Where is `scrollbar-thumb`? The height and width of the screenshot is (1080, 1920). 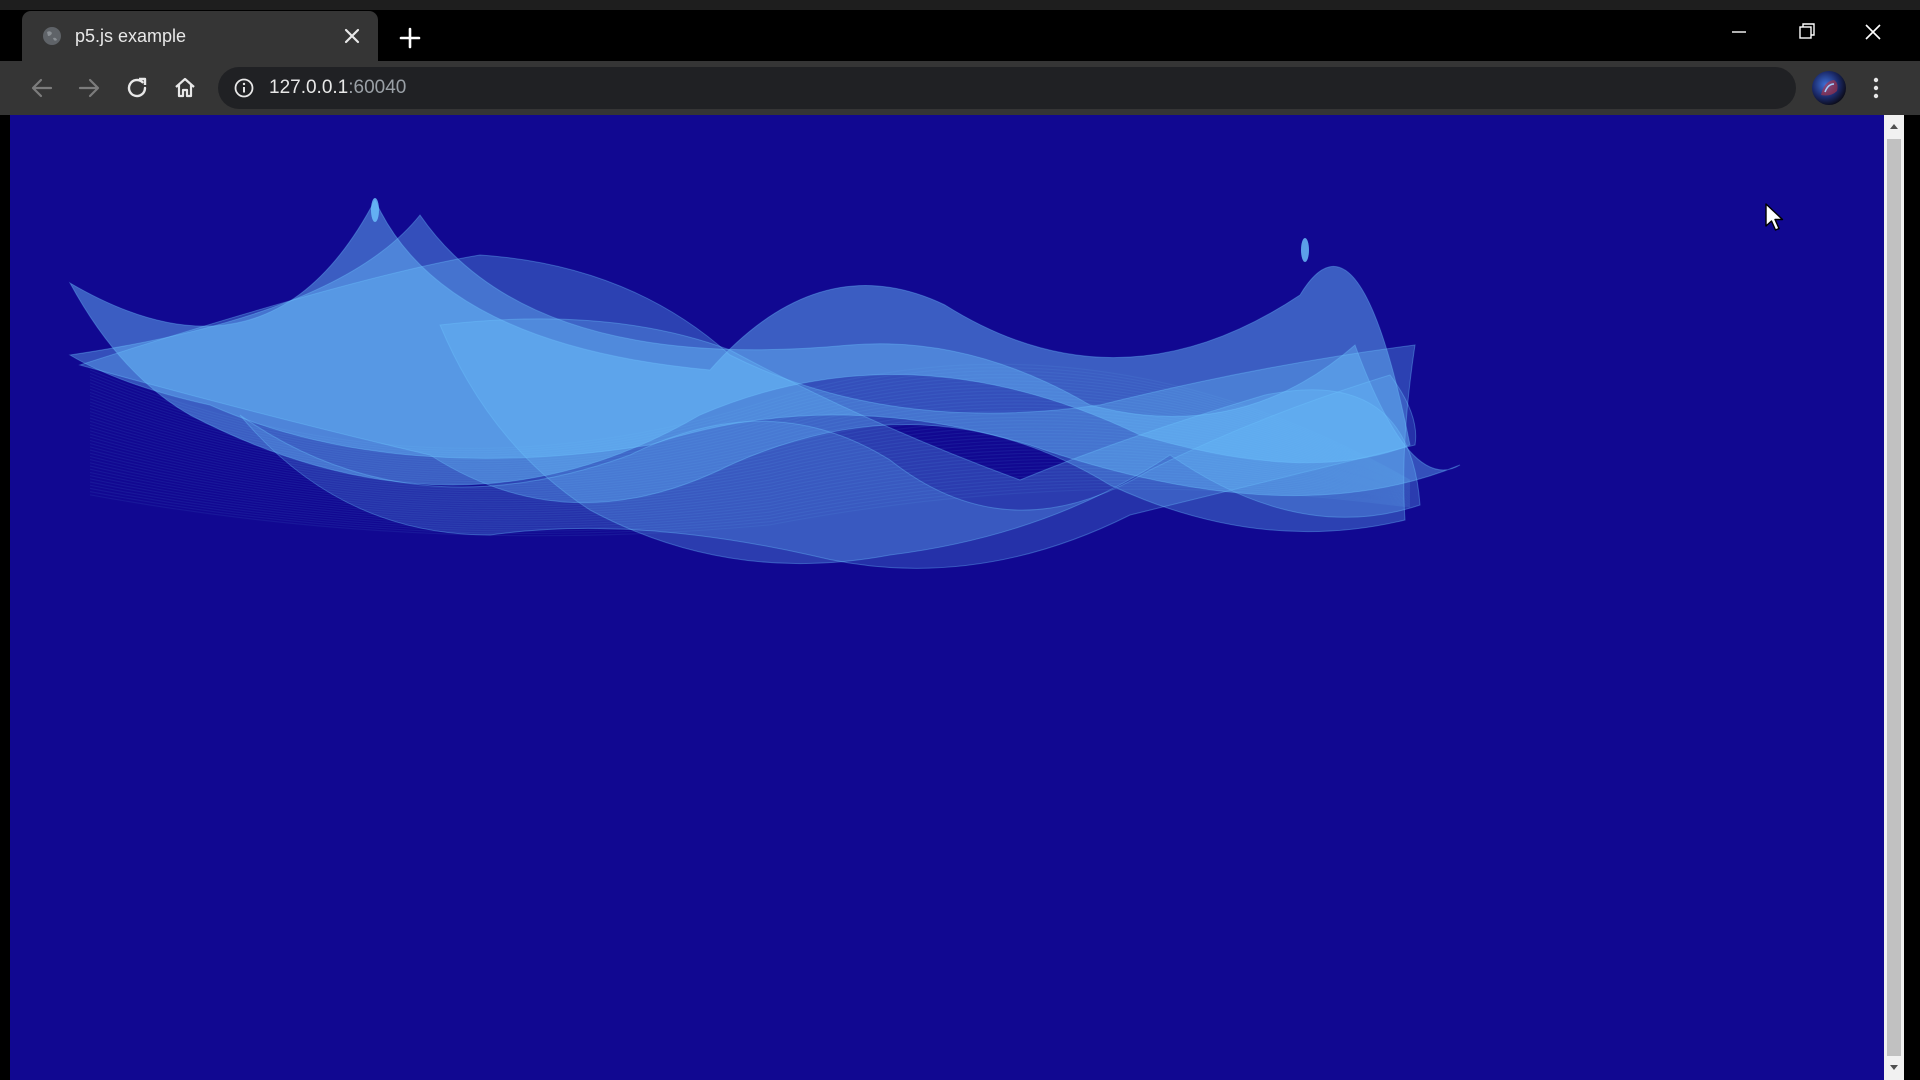 scrollbar-thumb is located at coordinates (1894, 597).